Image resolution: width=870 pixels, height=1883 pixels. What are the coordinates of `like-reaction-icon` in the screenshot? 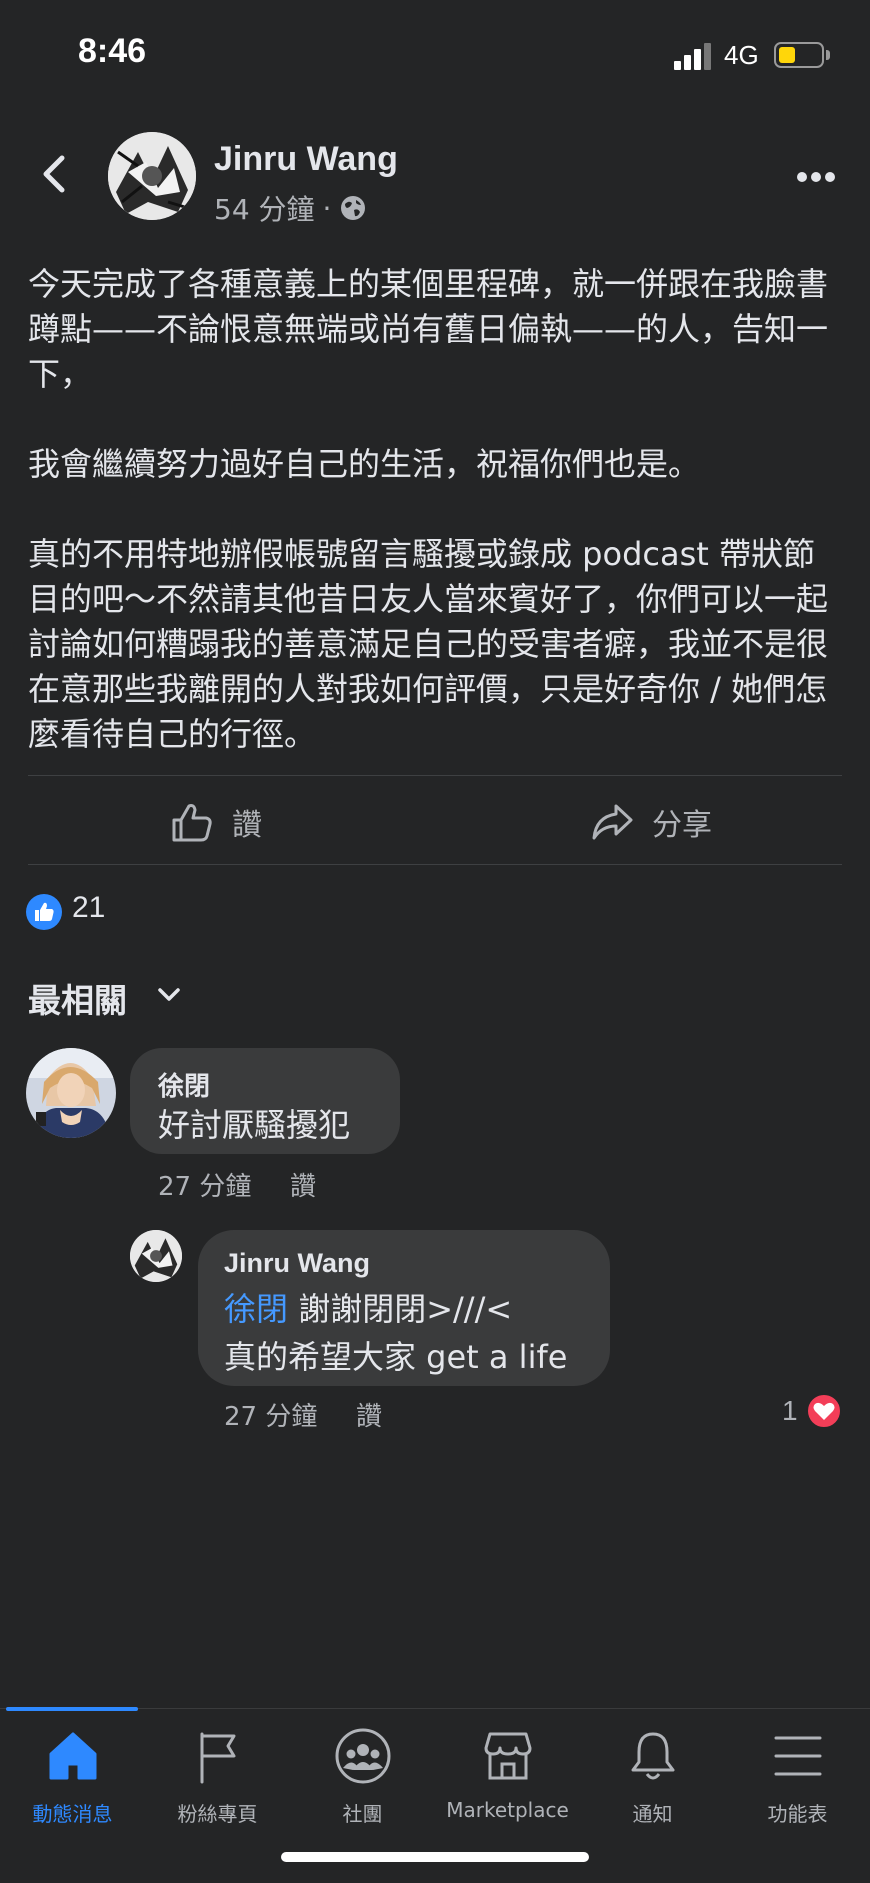 It's located at (44, 912).